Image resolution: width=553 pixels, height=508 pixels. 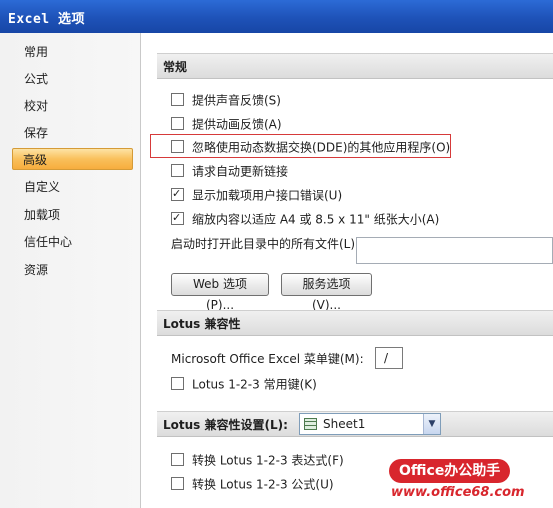 I want to click on sidebar-item-formulas: 公式, so click(x=71, y=79).